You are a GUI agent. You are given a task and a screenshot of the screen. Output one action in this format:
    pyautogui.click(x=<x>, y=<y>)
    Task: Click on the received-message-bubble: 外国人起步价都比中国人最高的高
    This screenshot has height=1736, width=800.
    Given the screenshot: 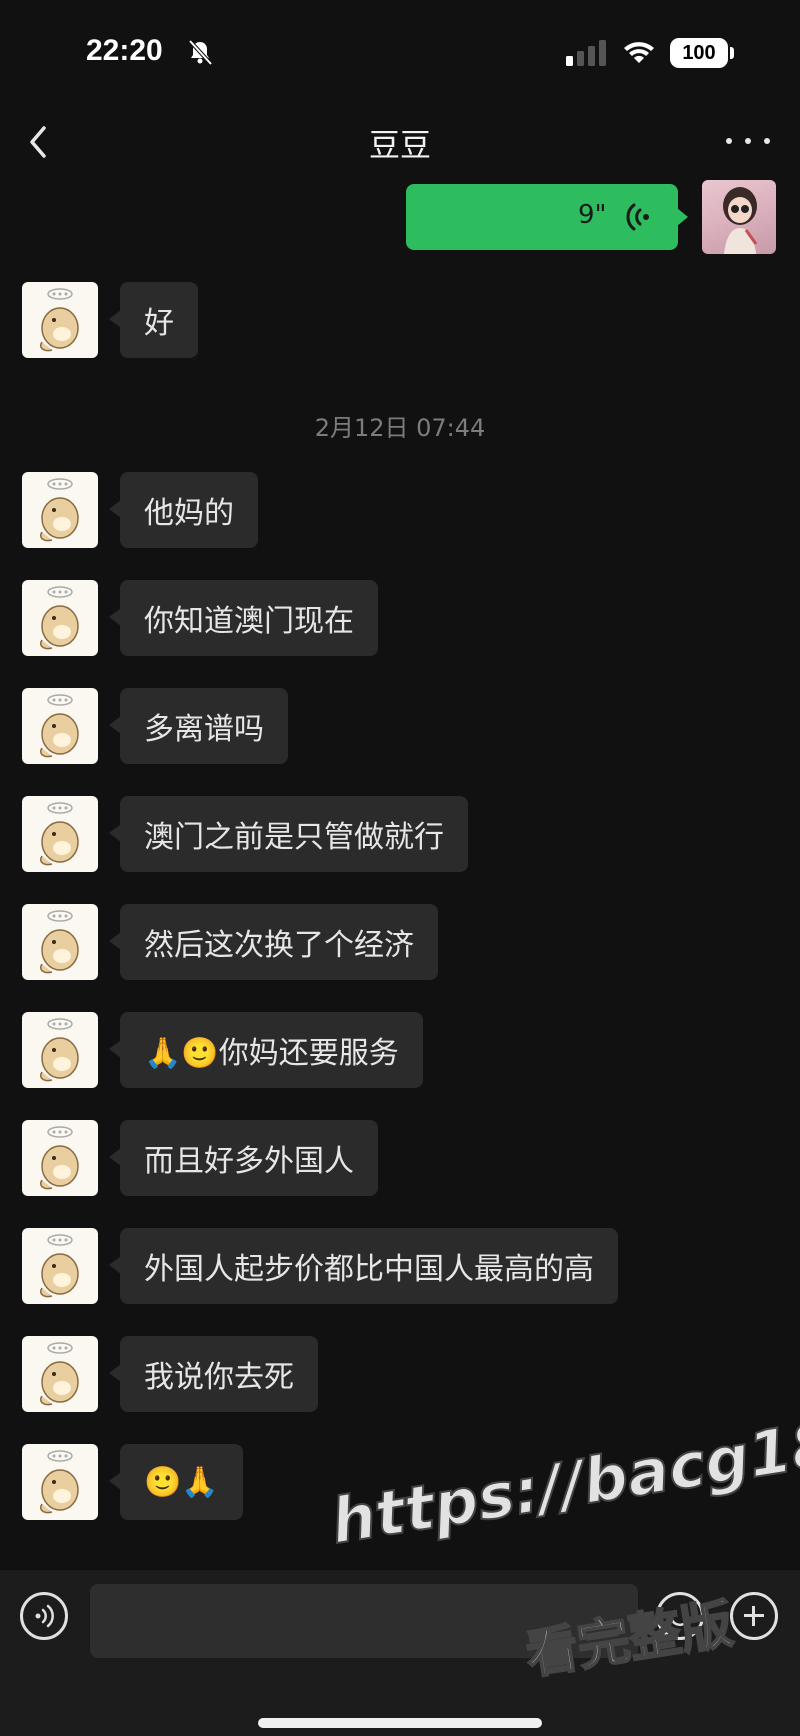 What is the action you would take?
    pyautogui.click(x=363, y=1266)
    